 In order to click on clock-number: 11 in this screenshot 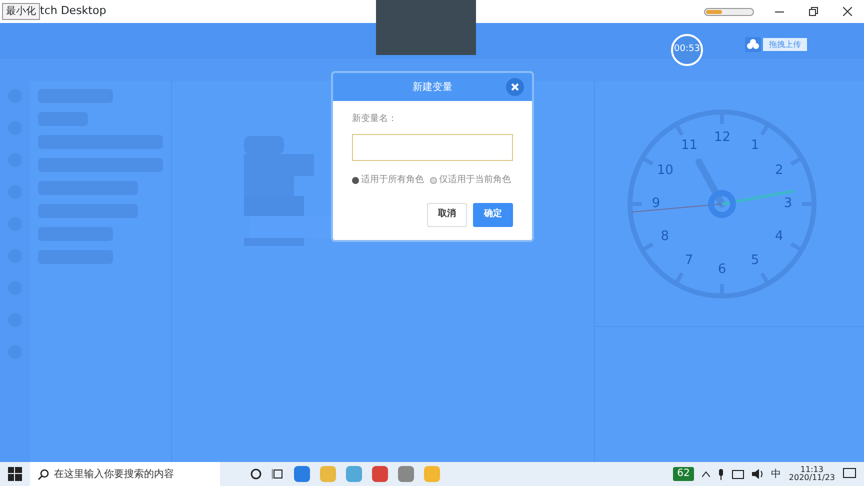, I will do `click(689, 145)`.